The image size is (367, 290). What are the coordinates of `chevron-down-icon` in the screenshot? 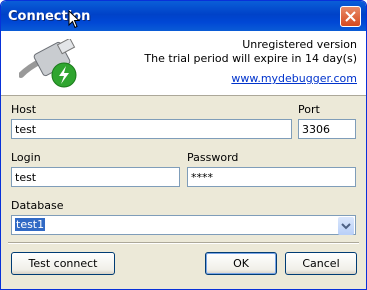 It's located at (346, 226).